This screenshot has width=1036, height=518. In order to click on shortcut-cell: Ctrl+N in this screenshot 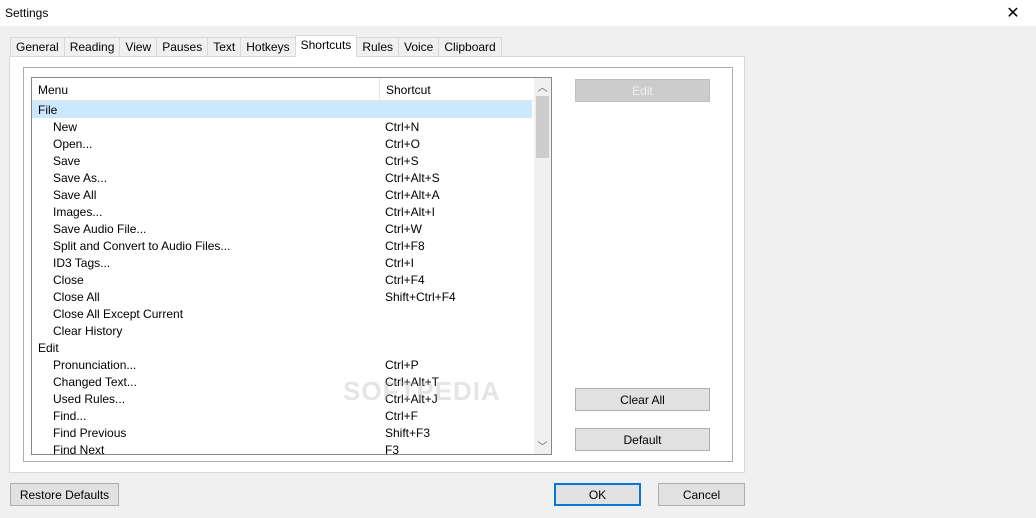, I will do `click(402, 127)`.